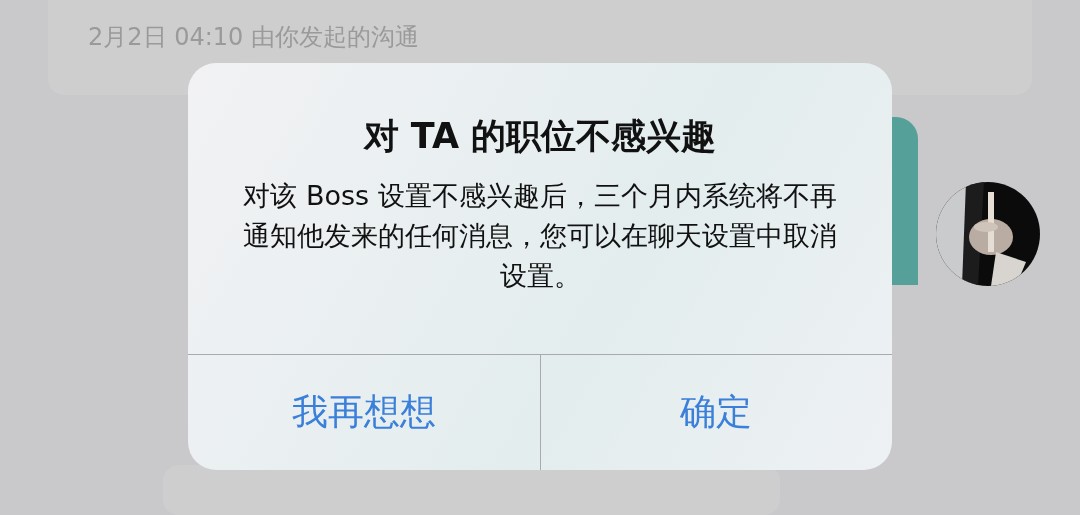 The image size is (1080, 515). Describe the element at coordinates (364, 412) in the screenshot. I see `cancel-button: 我再想想` at that location.